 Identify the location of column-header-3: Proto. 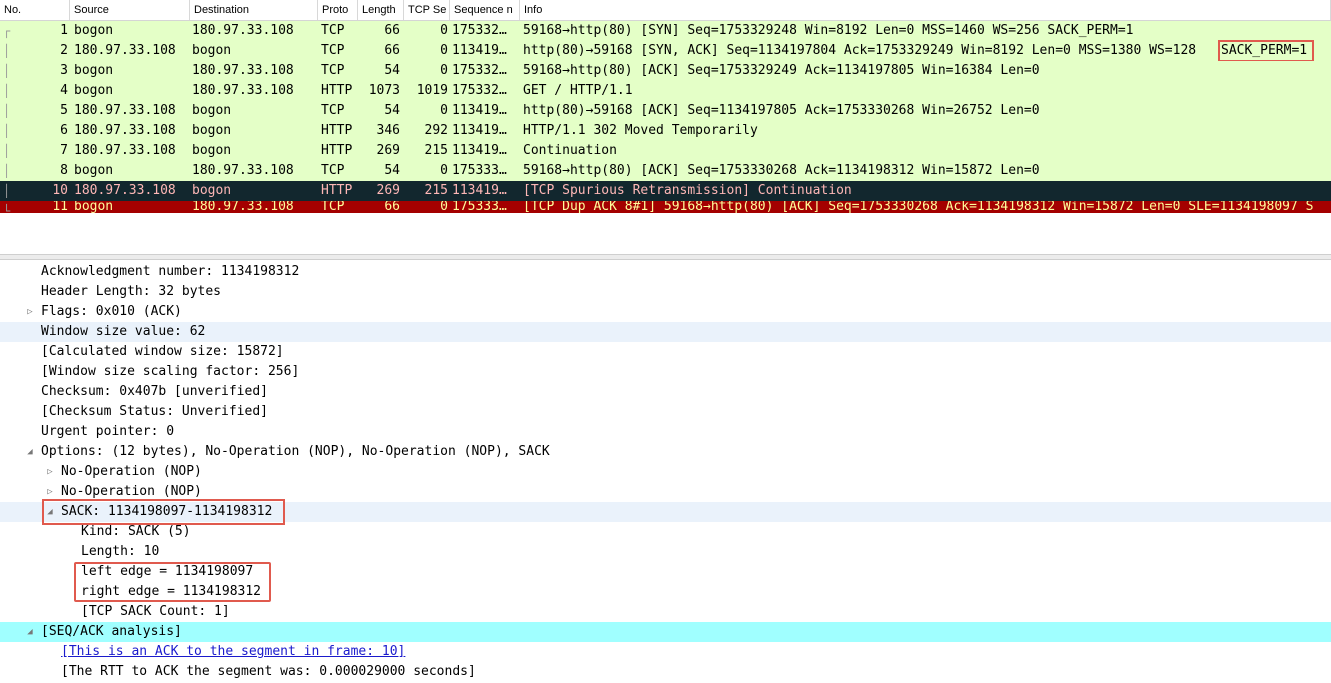
(338, 10).